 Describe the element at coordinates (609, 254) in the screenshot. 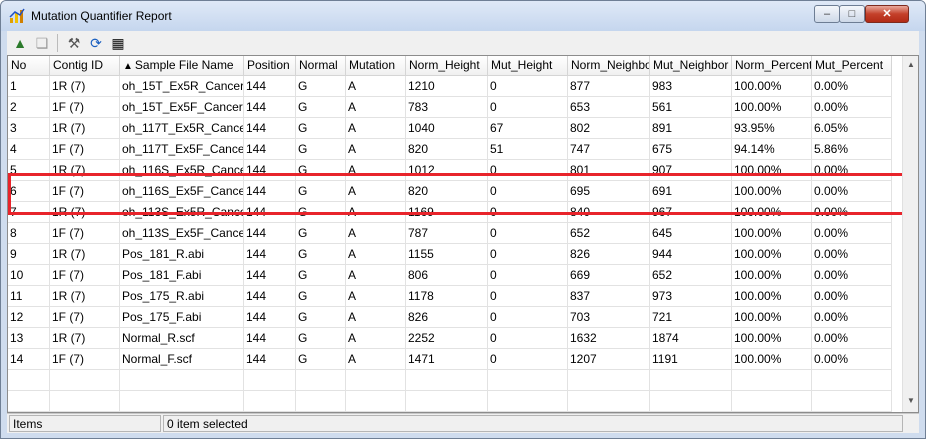

I see `table-cell: 826` at that location.